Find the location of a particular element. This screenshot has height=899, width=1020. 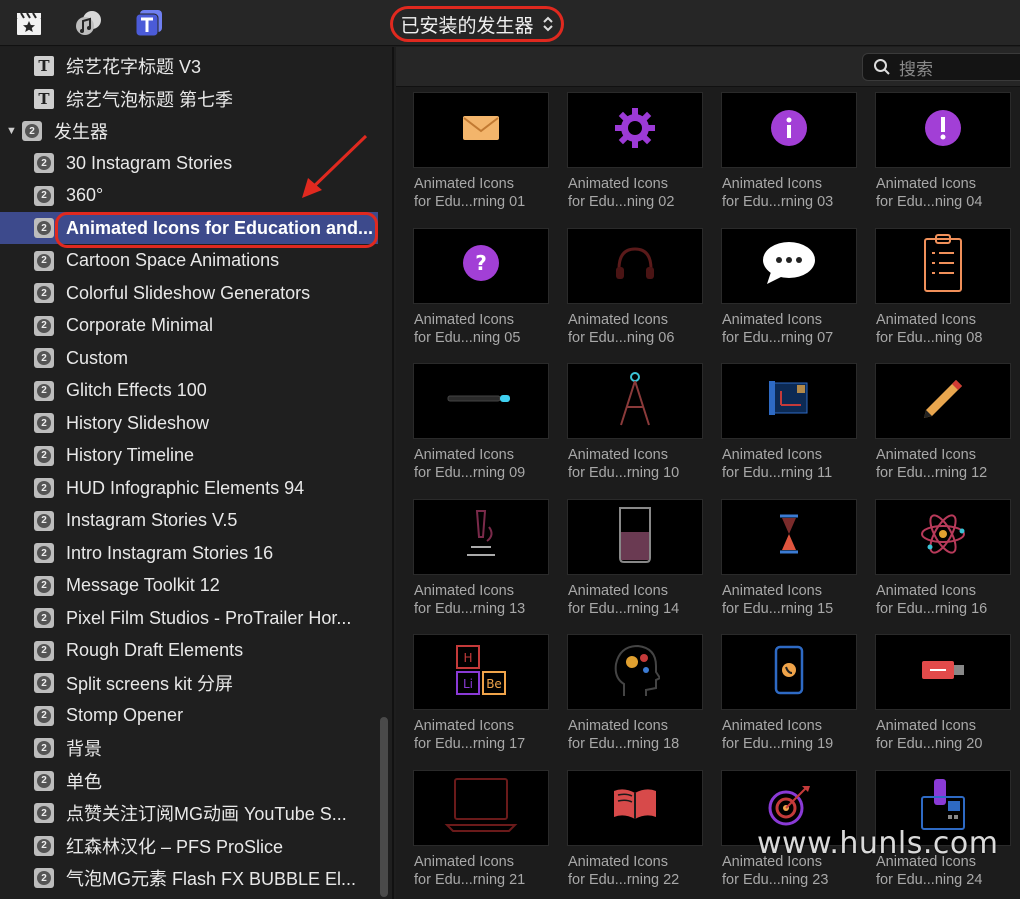

sidebar-generator-item: 2 Glitch Effects 100 is located at coordinates (189, 391).